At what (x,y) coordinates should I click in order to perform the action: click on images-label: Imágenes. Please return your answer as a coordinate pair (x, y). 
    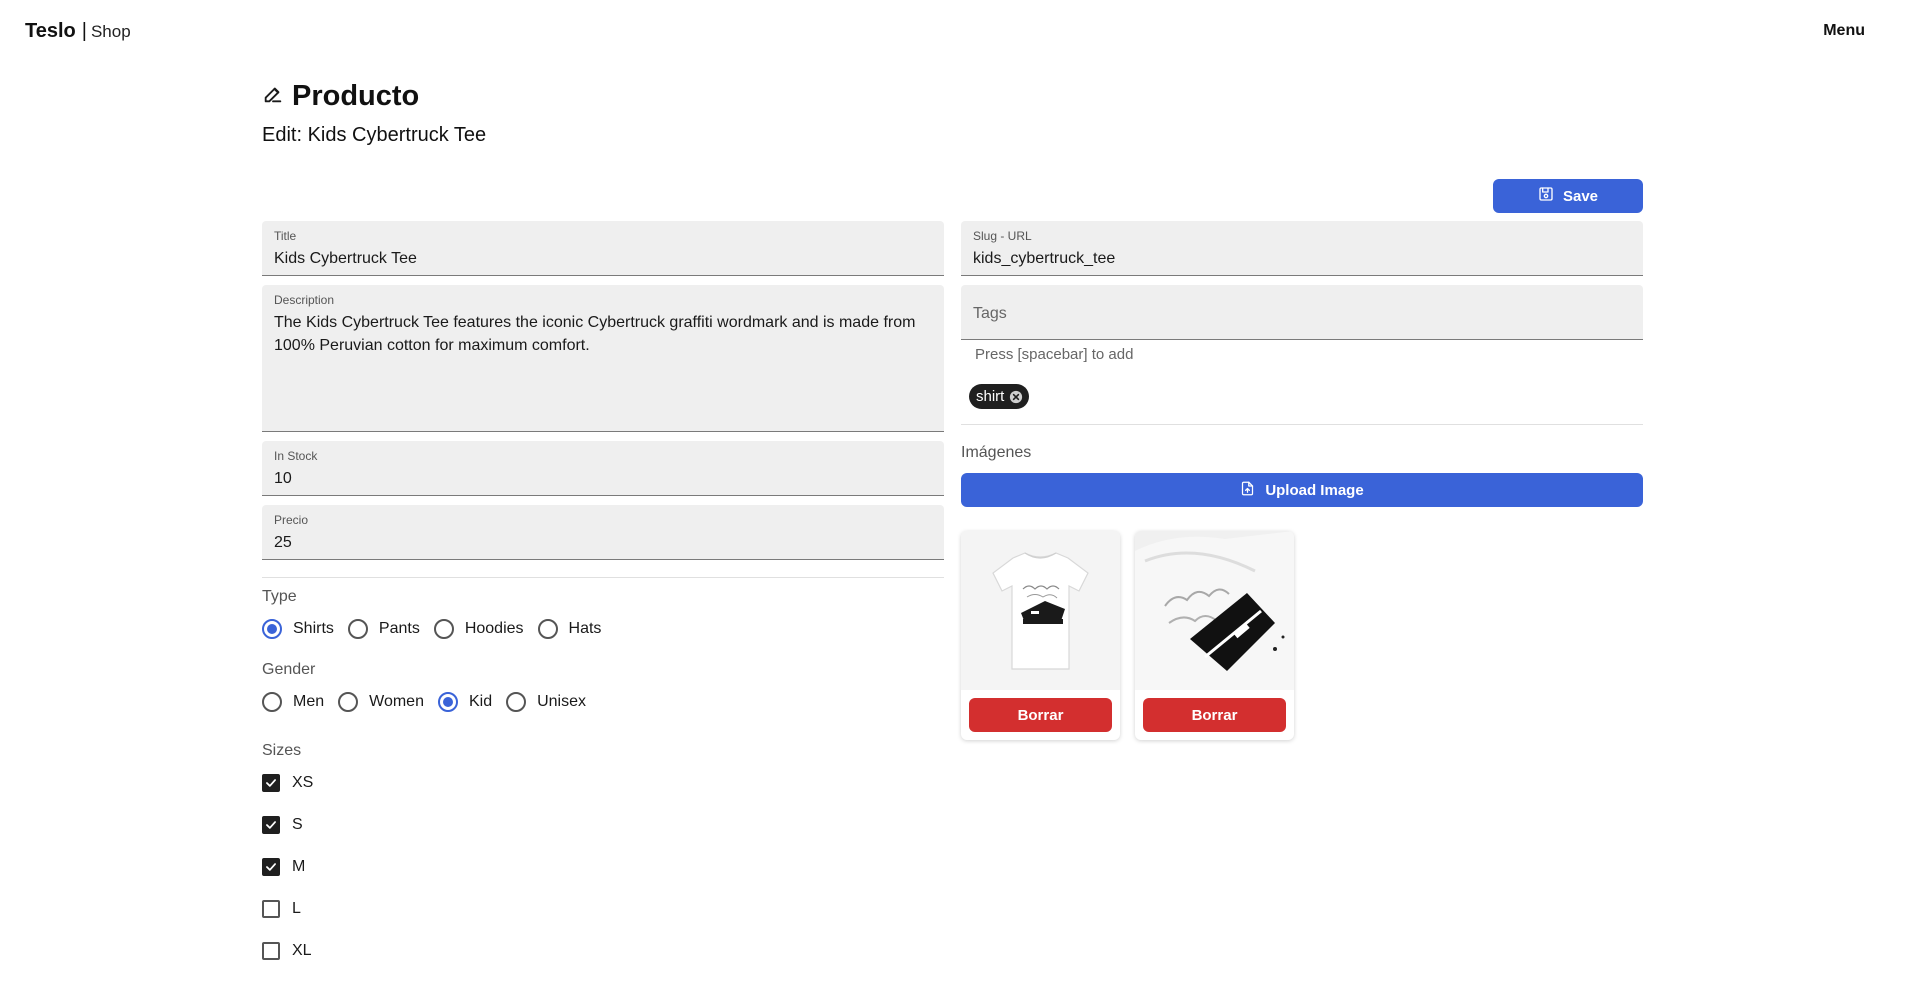
    Looking at the image, I should click on (996, 452).